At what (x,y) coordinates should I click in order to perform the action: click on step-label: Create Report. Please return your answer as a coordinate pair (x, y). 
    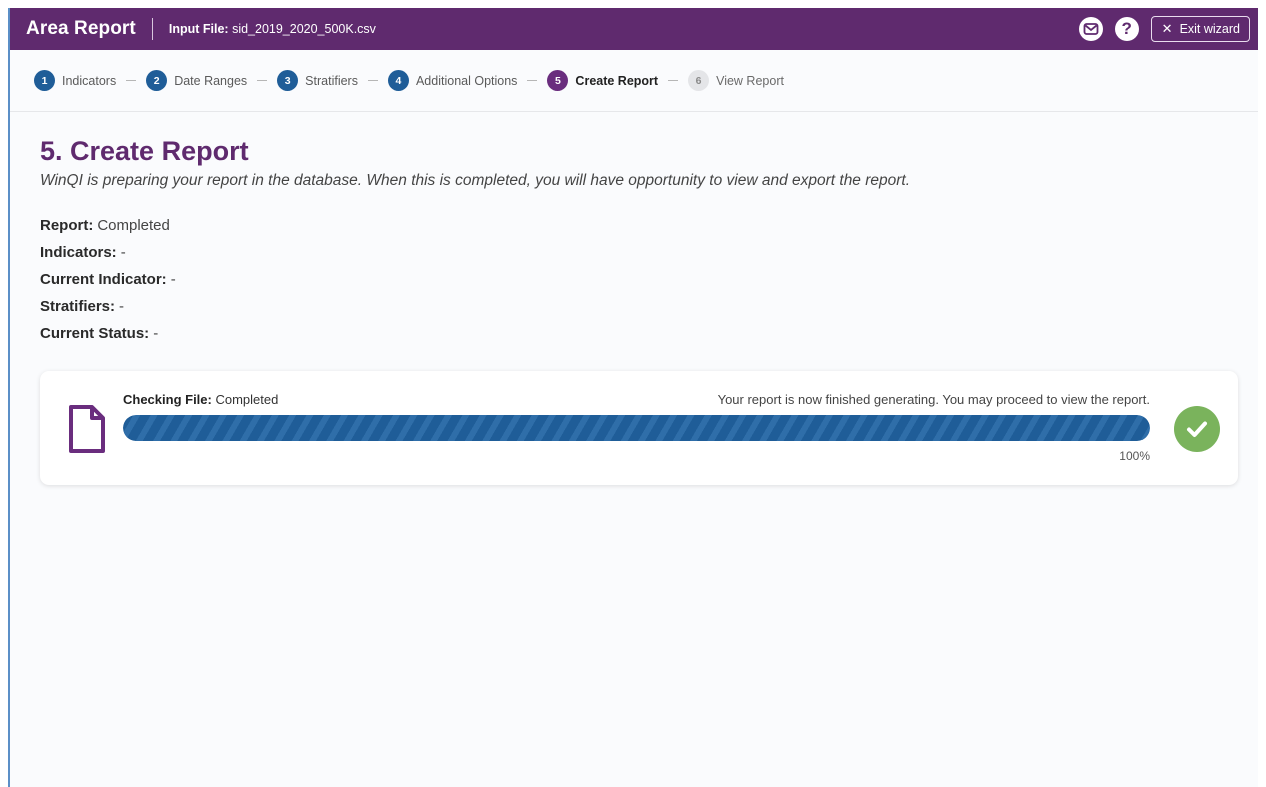
    Looking at the image, I should click on (617, 80).